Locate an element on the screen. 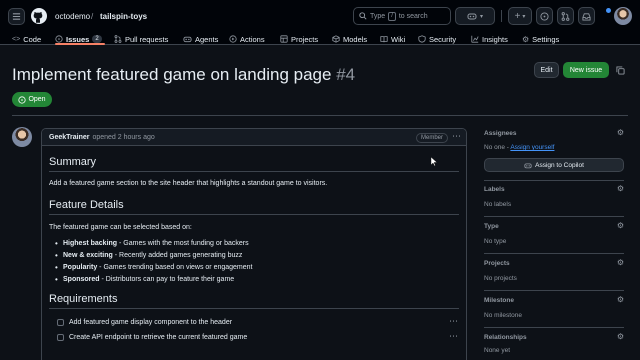  edit-button: Edit is located at coordinates (546, 70).